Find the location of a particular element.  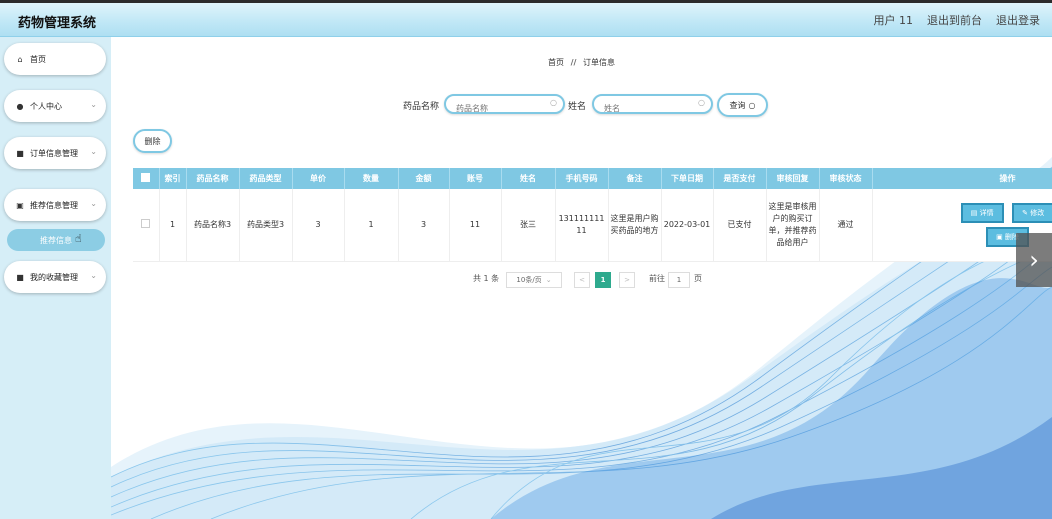

select-all-cell is located at coordinates (146, 178).